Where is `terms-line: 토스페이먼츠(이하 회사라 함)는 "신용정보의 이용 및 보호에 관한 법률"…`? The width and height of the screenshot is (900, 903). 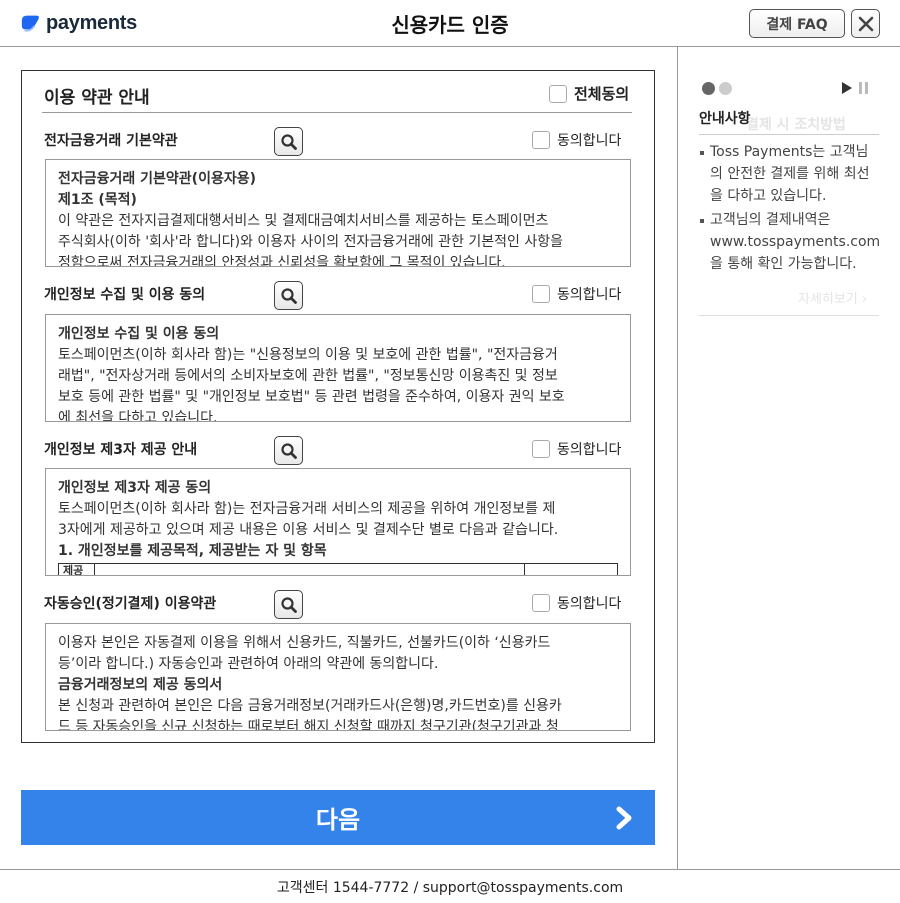 terms-line: 토스페이먼츠(이하 회사라 함)는 "신용정보의 이용 및 보호에 관한 법률"… is located at coordinates (308, 355).